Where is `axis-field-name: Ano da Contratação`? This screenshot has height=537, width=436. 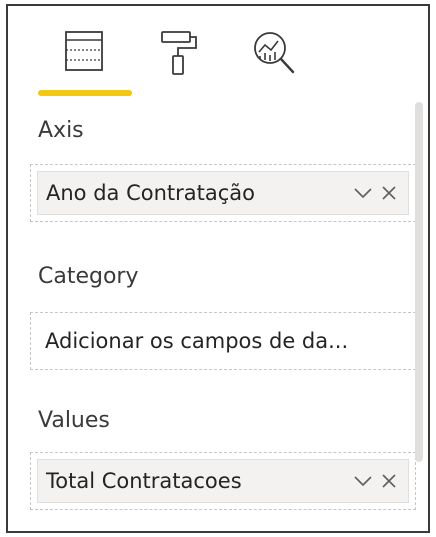
axis-field-name: Ano da Contratação is located at coordinates (150, 193).